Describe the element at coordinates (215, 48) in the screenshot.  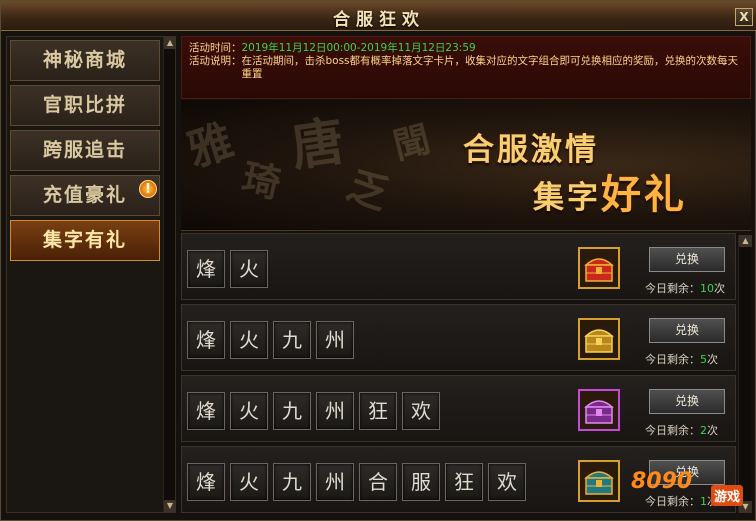
I see `event-time-label: 活动时间：` at that location.